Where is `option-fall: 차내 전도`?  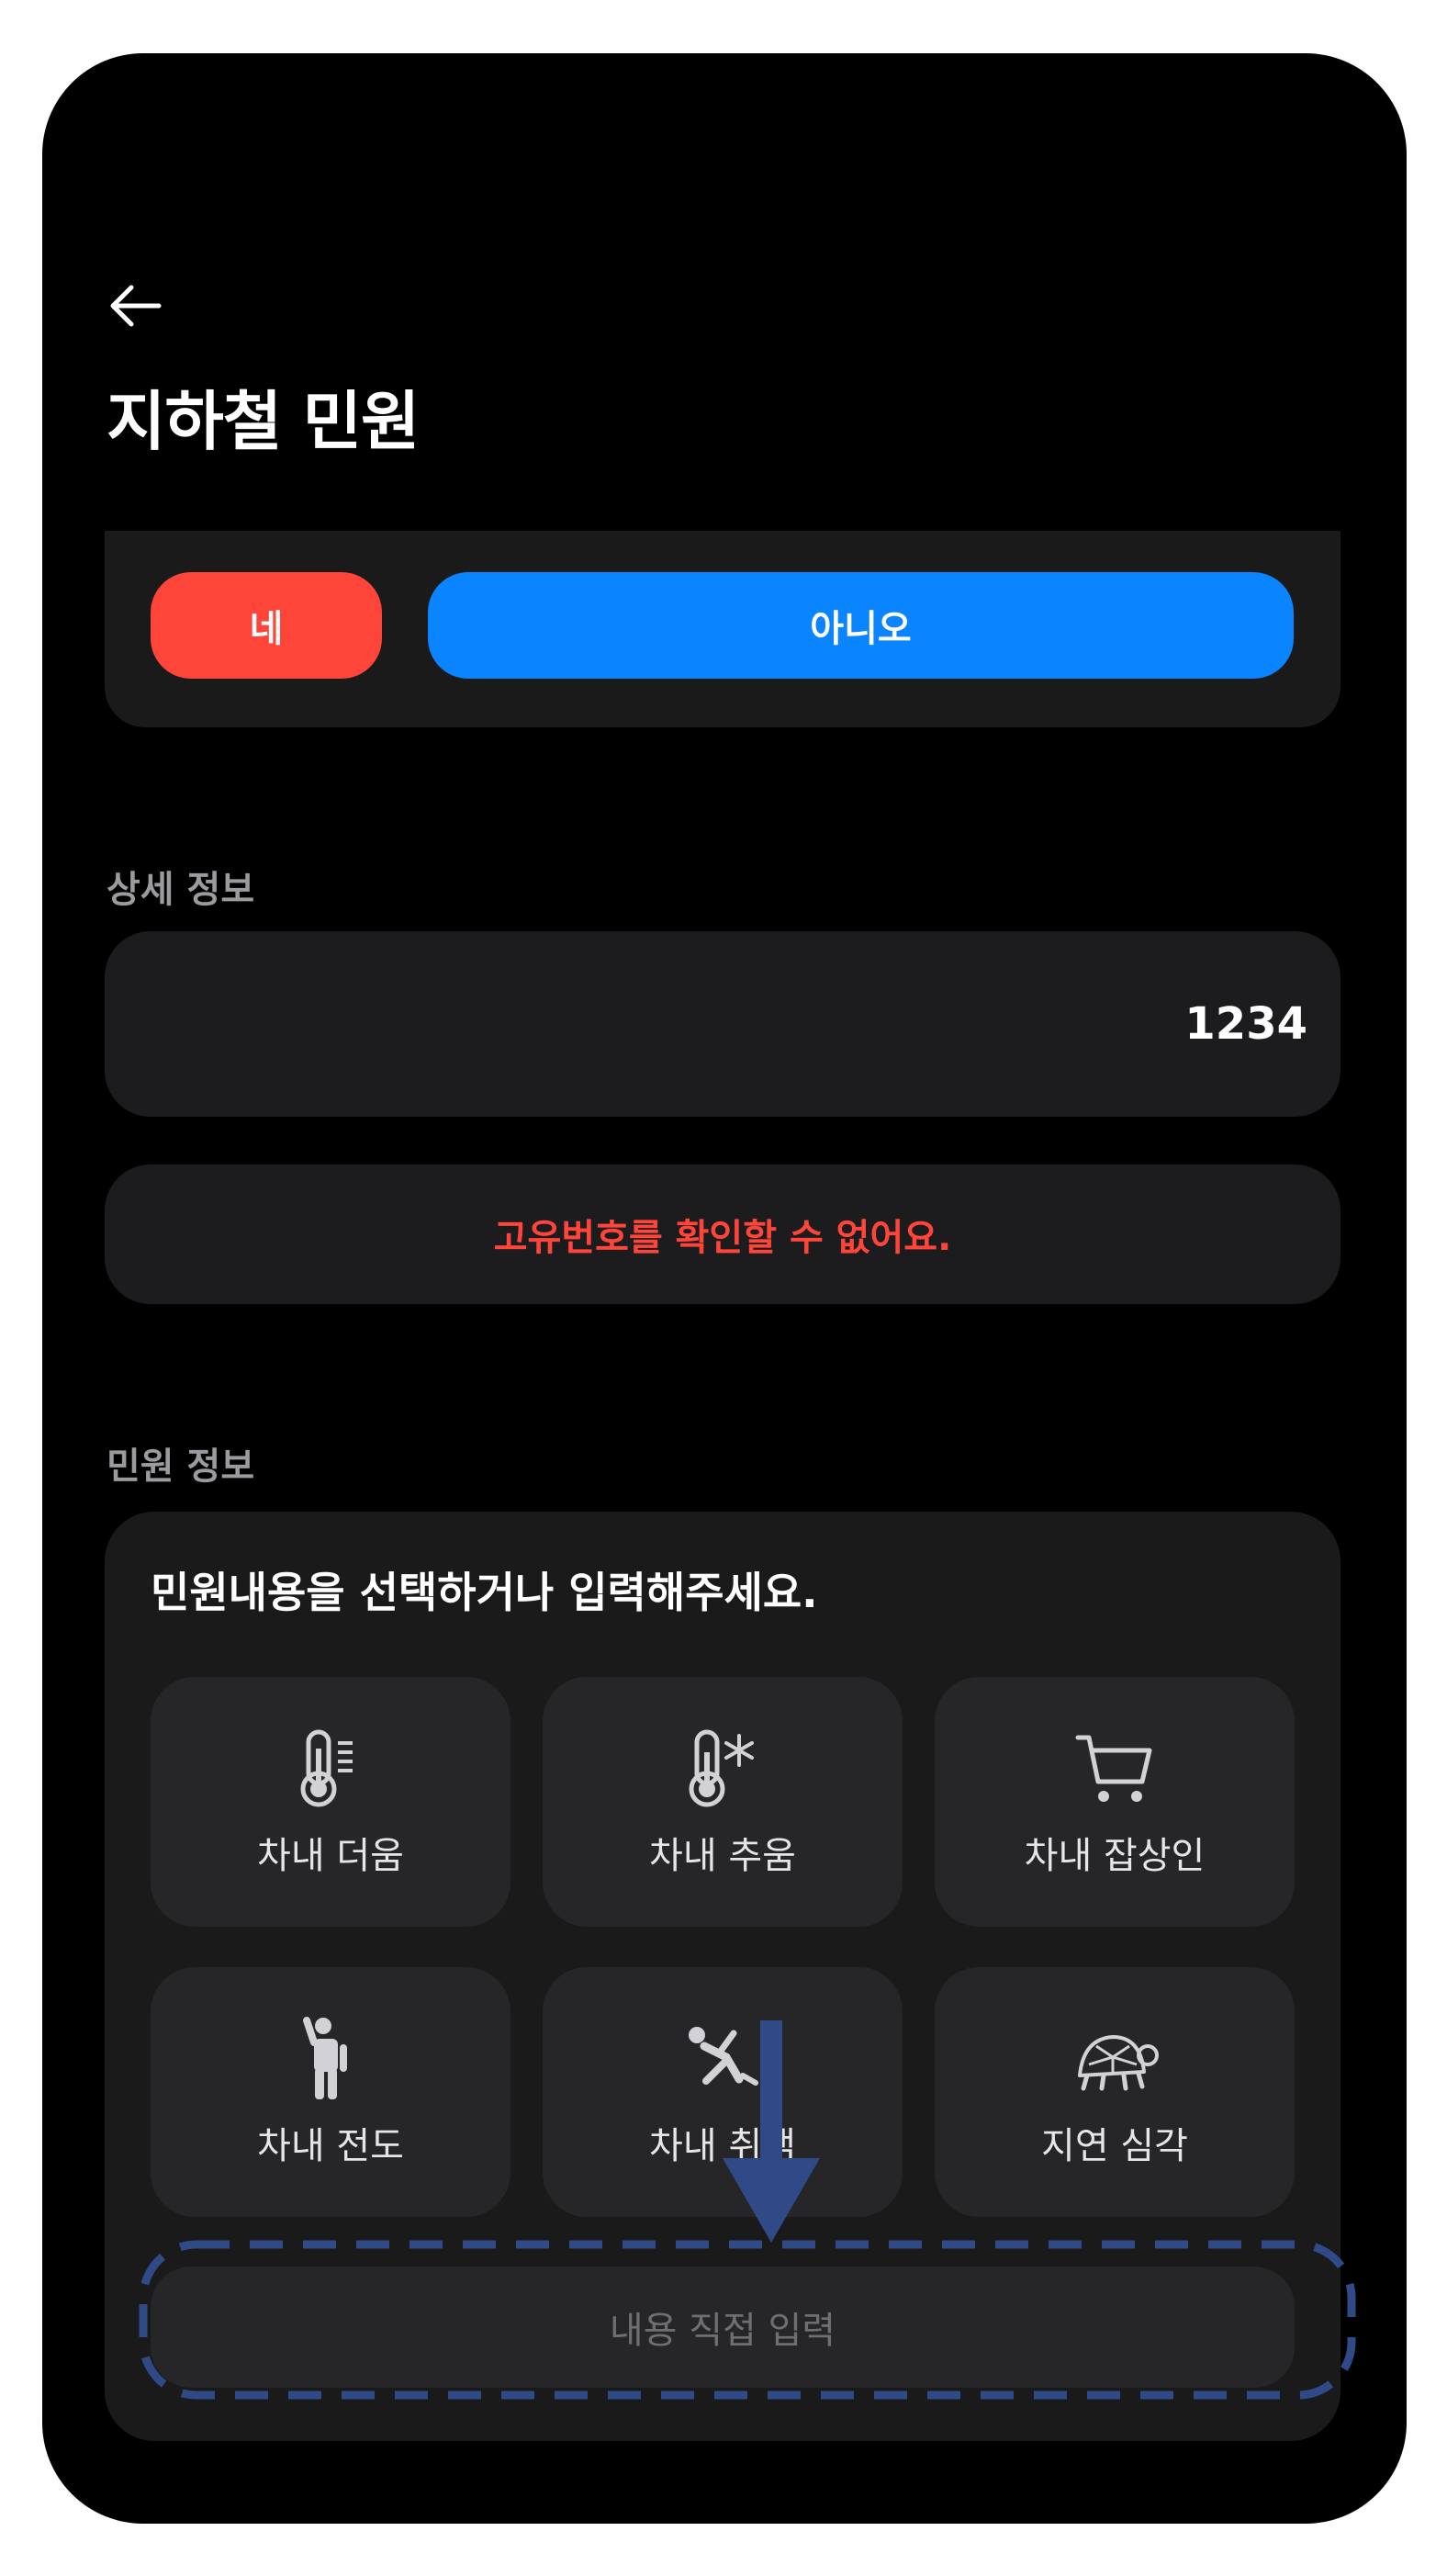
option-fall: 차내 전도 is located at coordinates (330, 2092).